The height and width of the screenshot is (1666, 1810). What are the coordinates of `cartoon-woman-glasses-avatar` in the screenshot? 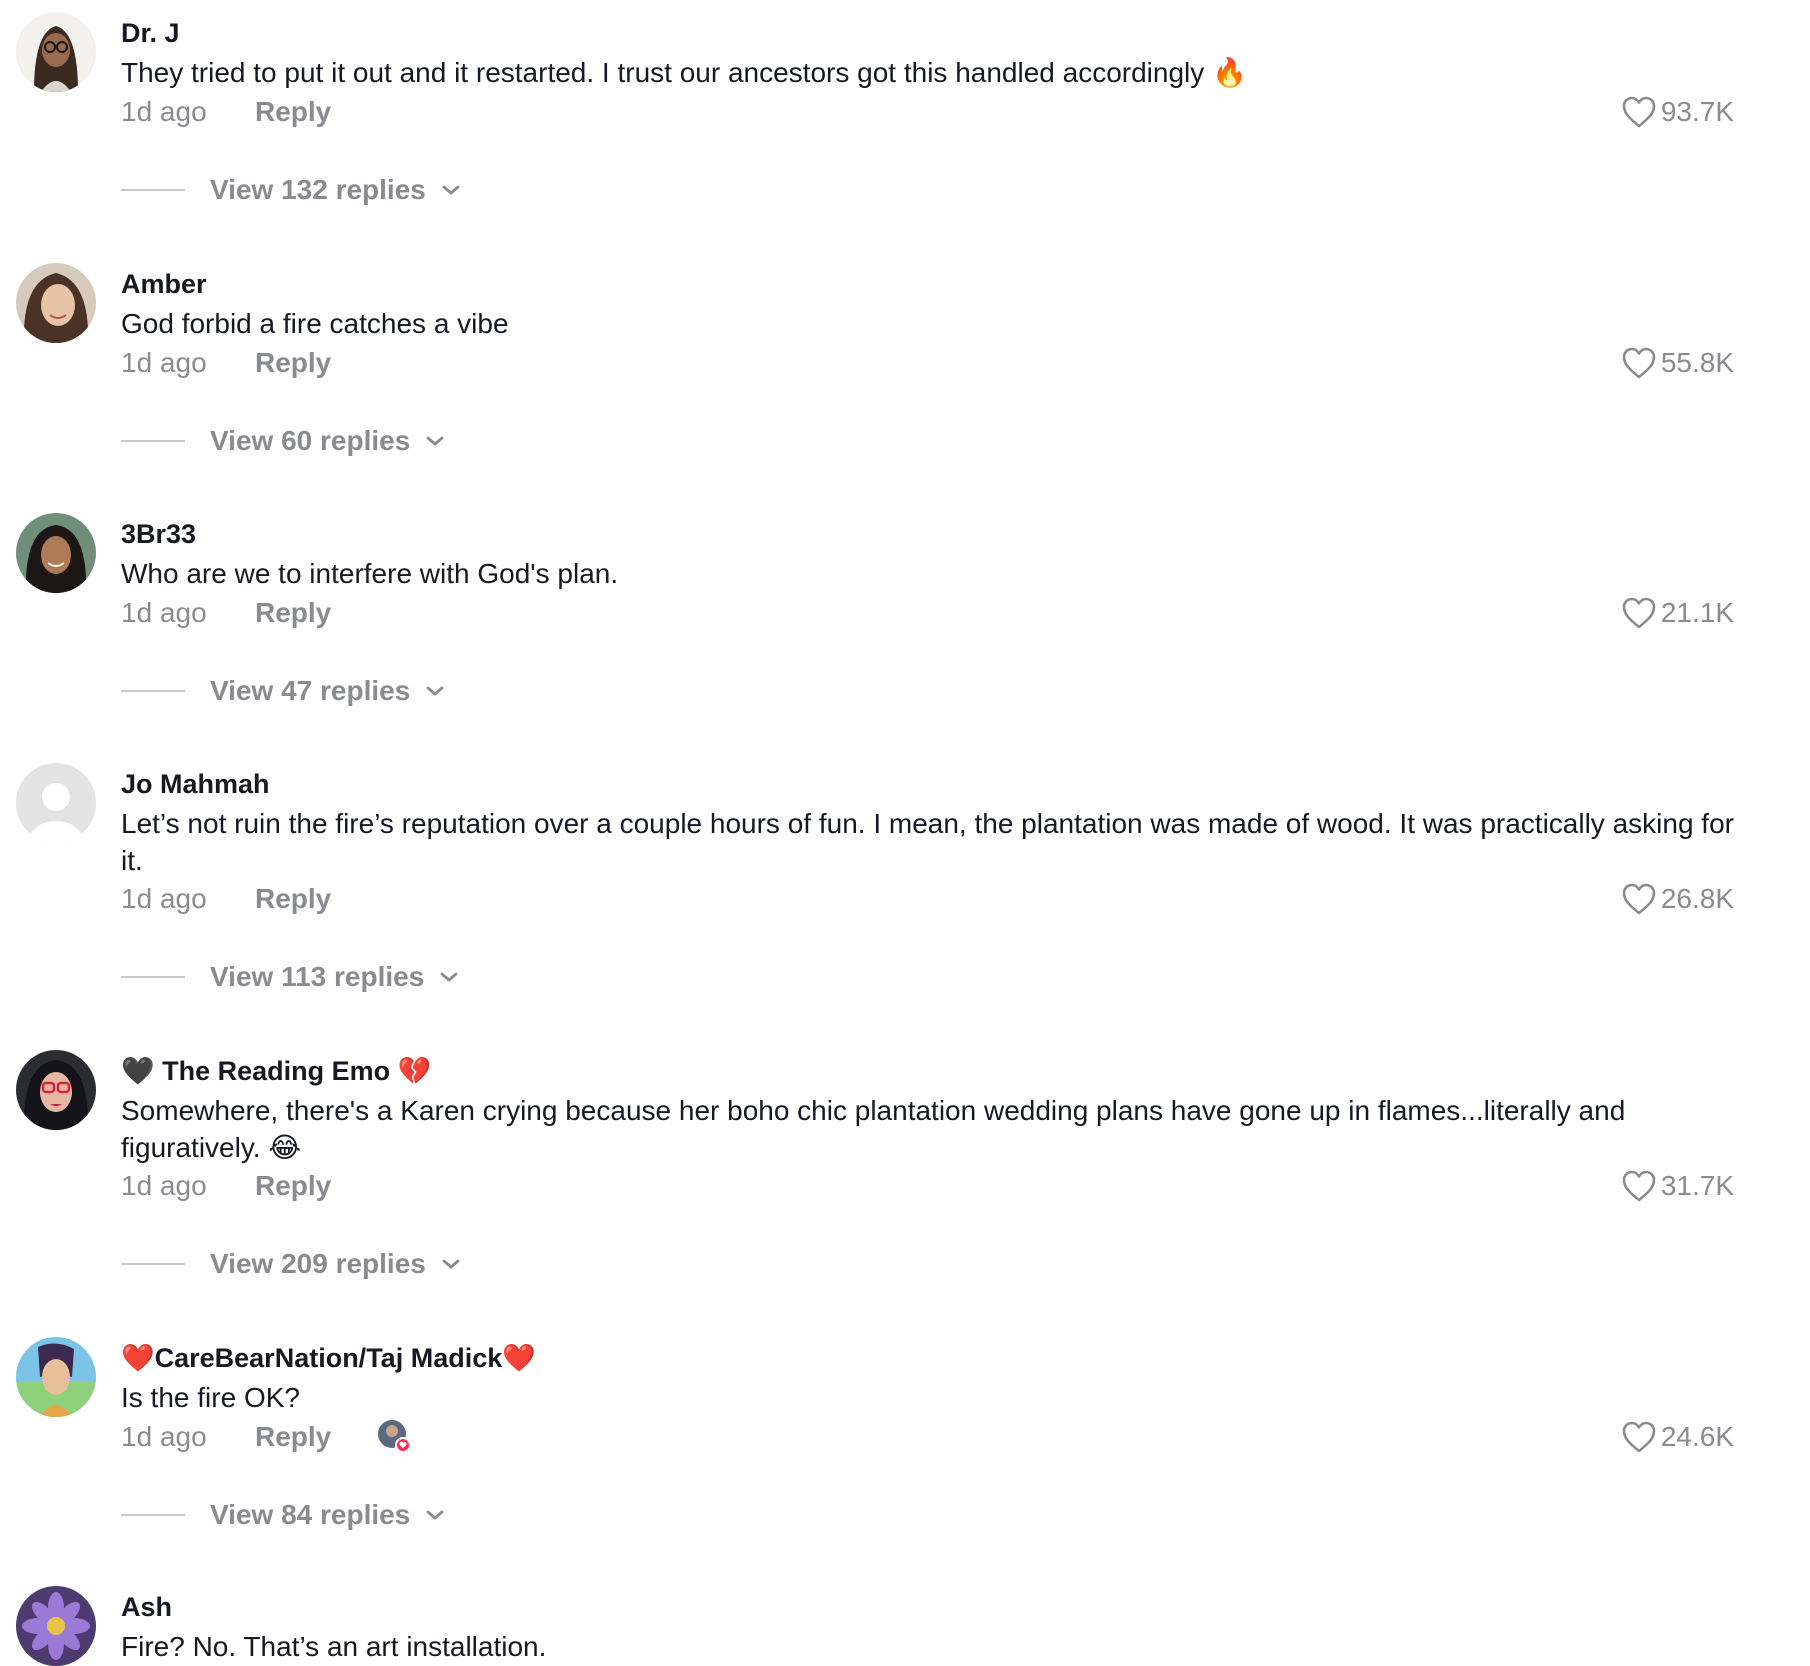 It's located at (56, 52).